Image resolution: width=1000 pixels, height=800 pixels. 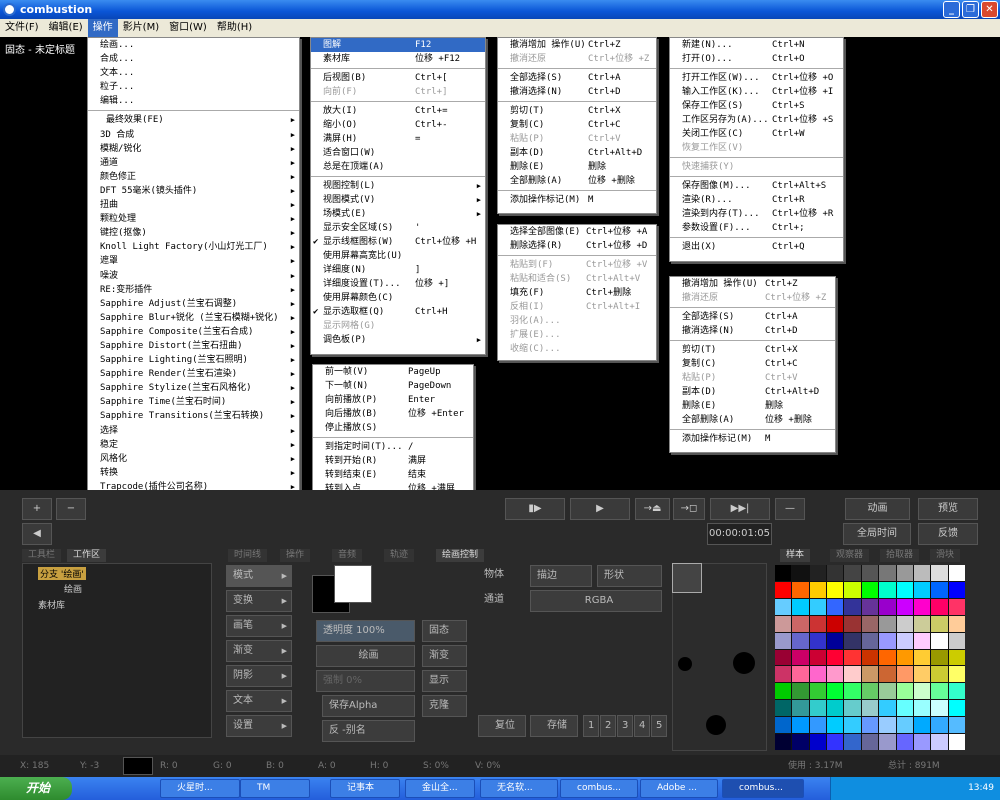 I want to click on effect-menu-item: 遮罩 ▶, so click(x=193, y=261).